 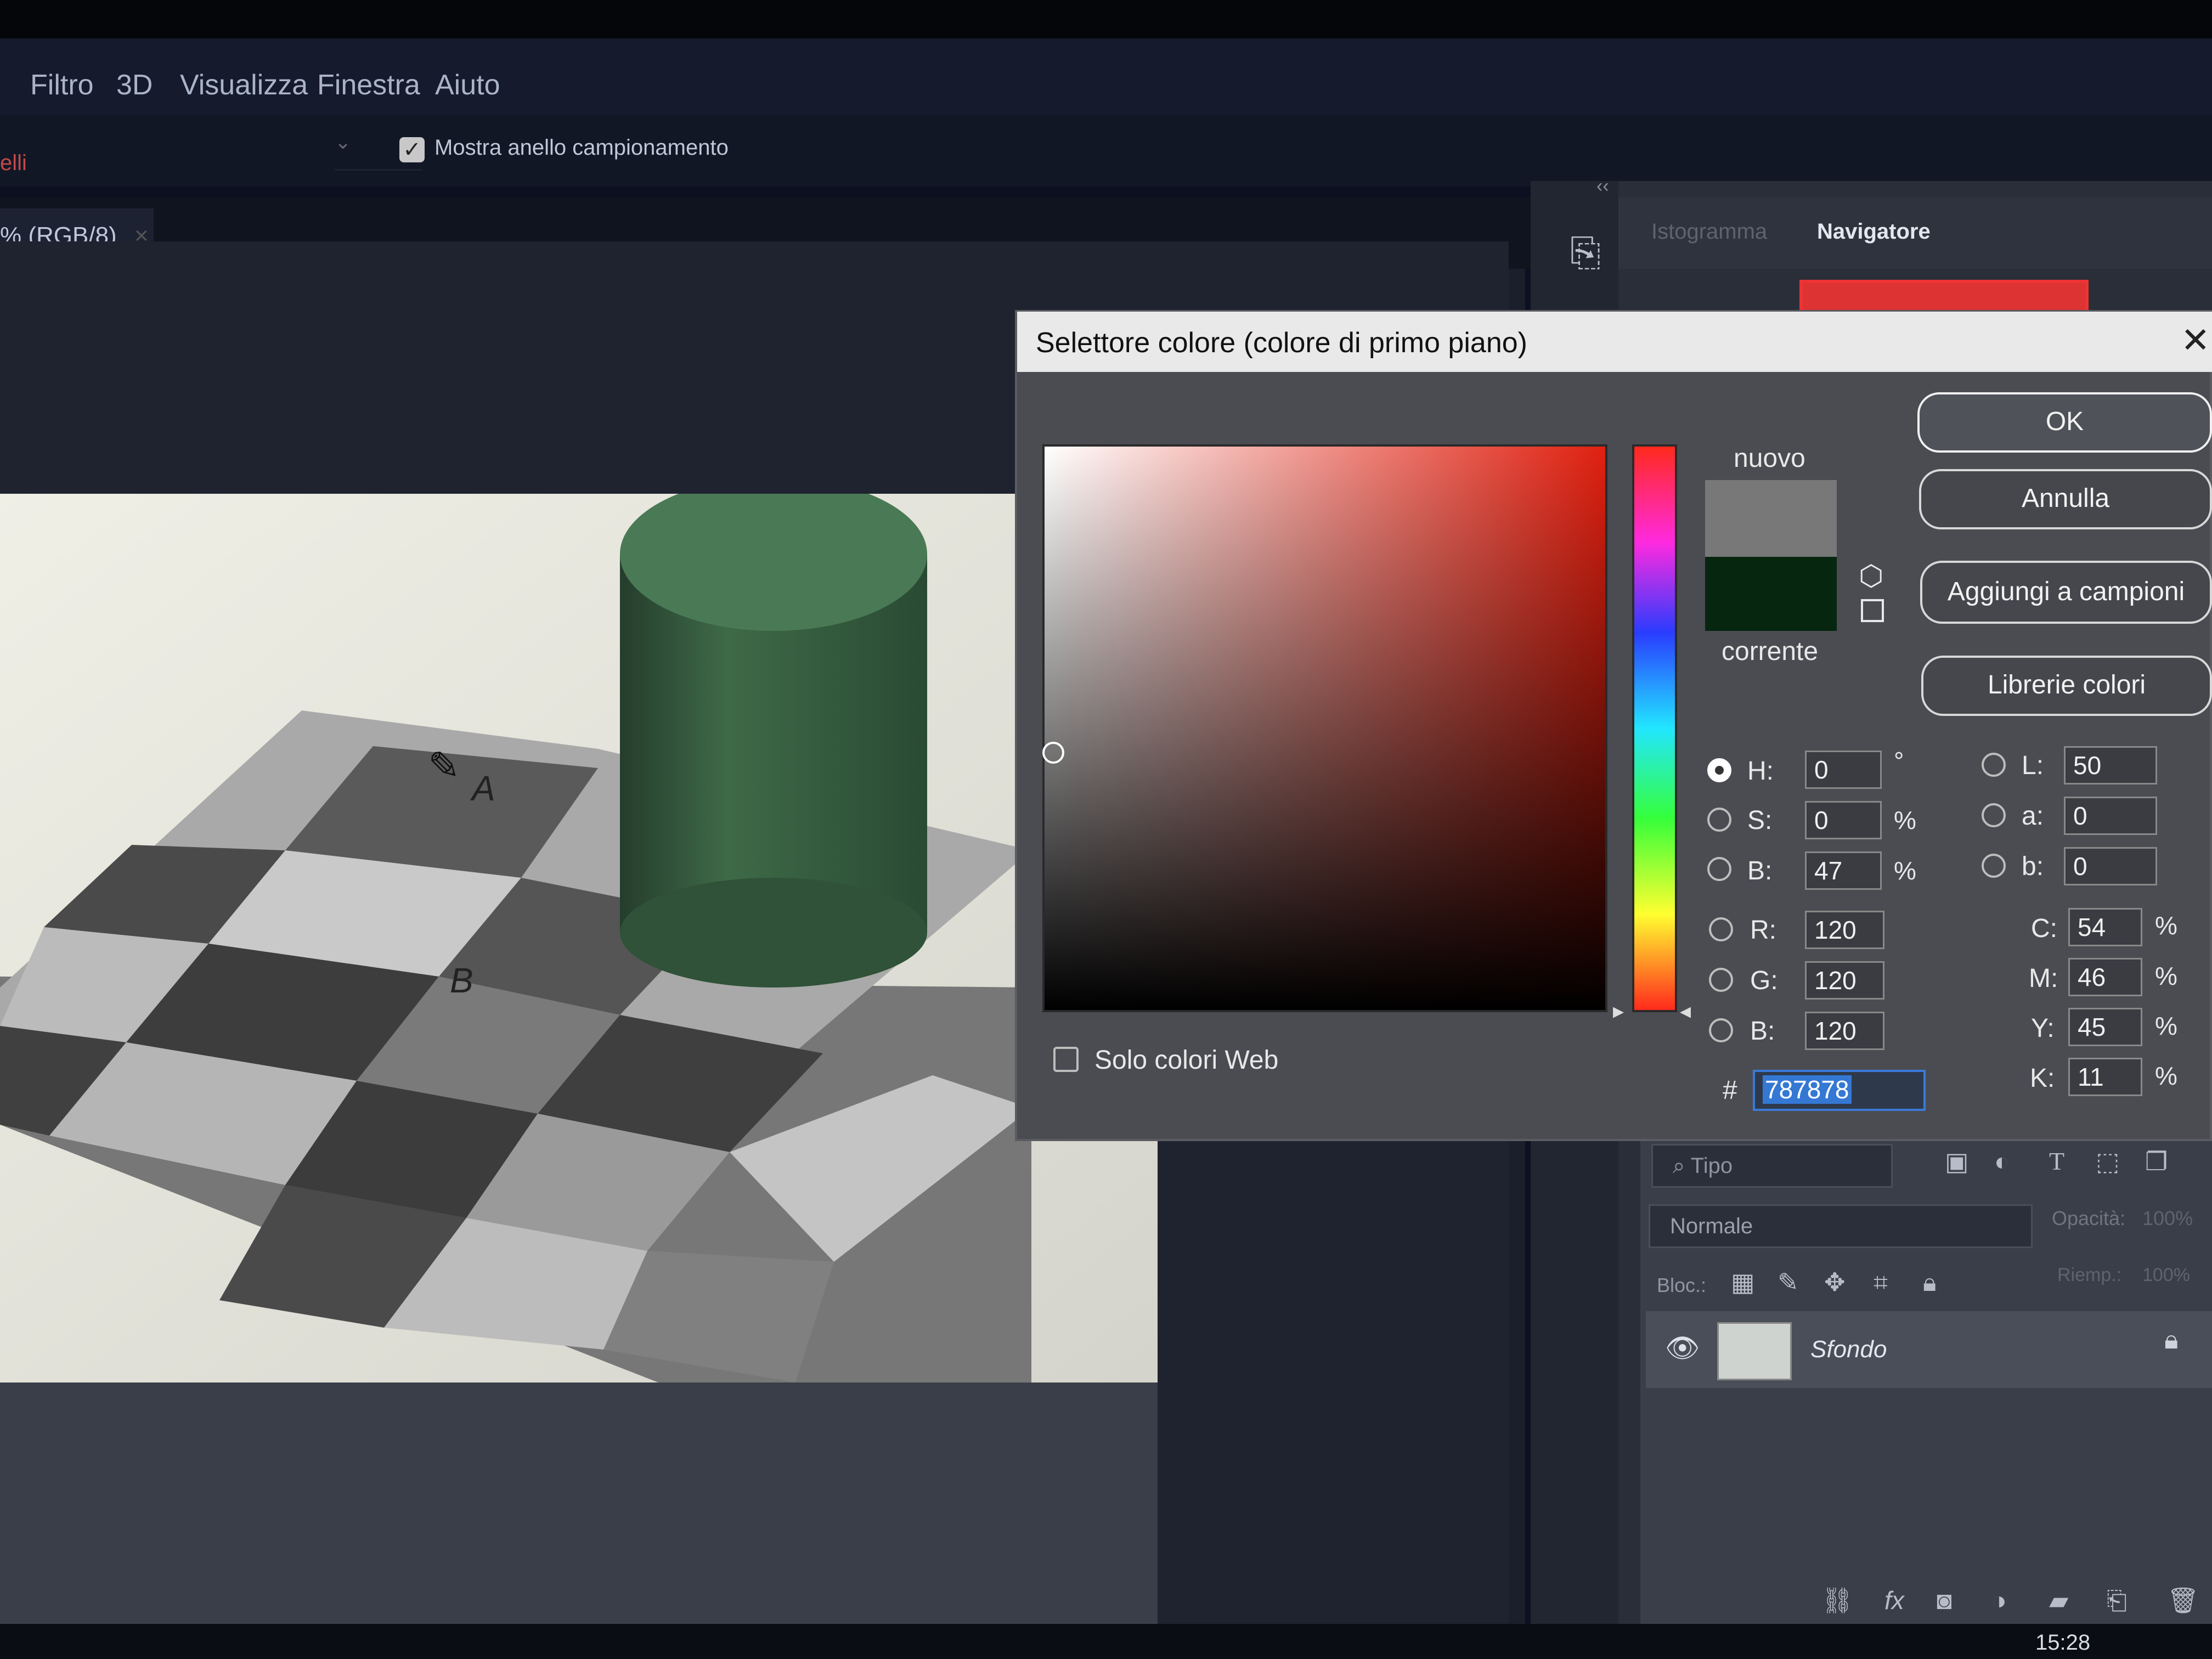 I want to click on radio-blue, so click(x=1721, y=1030).